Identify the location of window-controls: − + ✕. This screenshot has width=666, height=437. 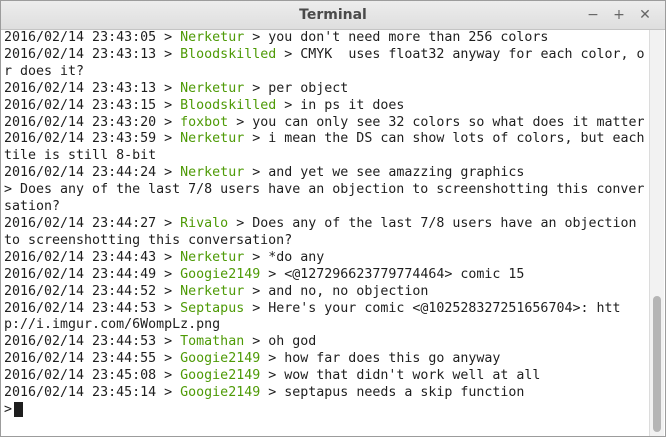
(619, 15).